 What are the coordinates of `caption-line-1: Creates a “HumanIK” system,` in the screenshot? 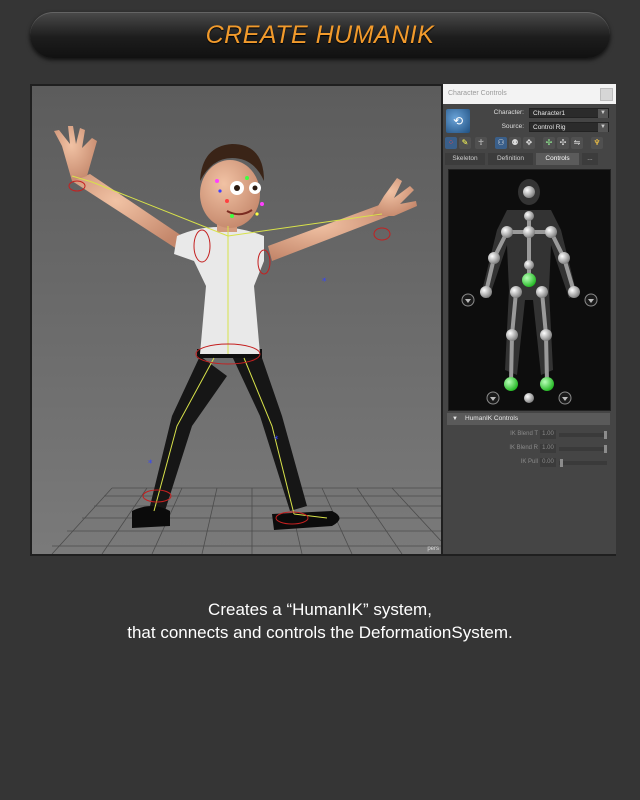 It's located at (320, 609).